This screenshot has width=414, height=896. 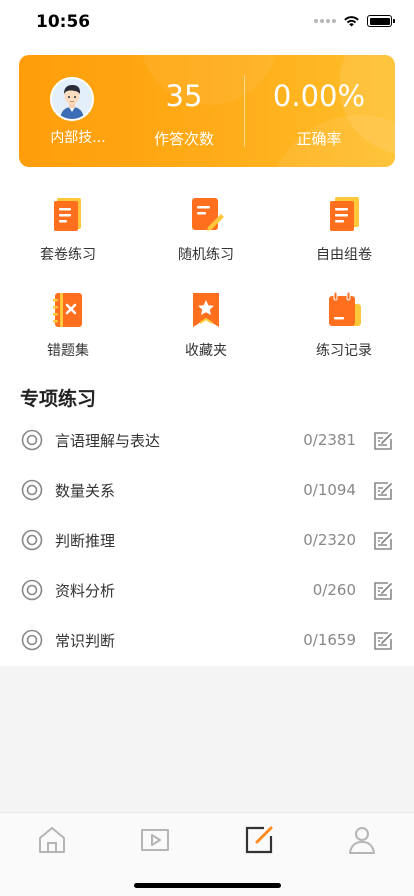 I want to click on card-divider, so click(x=244, y=111).